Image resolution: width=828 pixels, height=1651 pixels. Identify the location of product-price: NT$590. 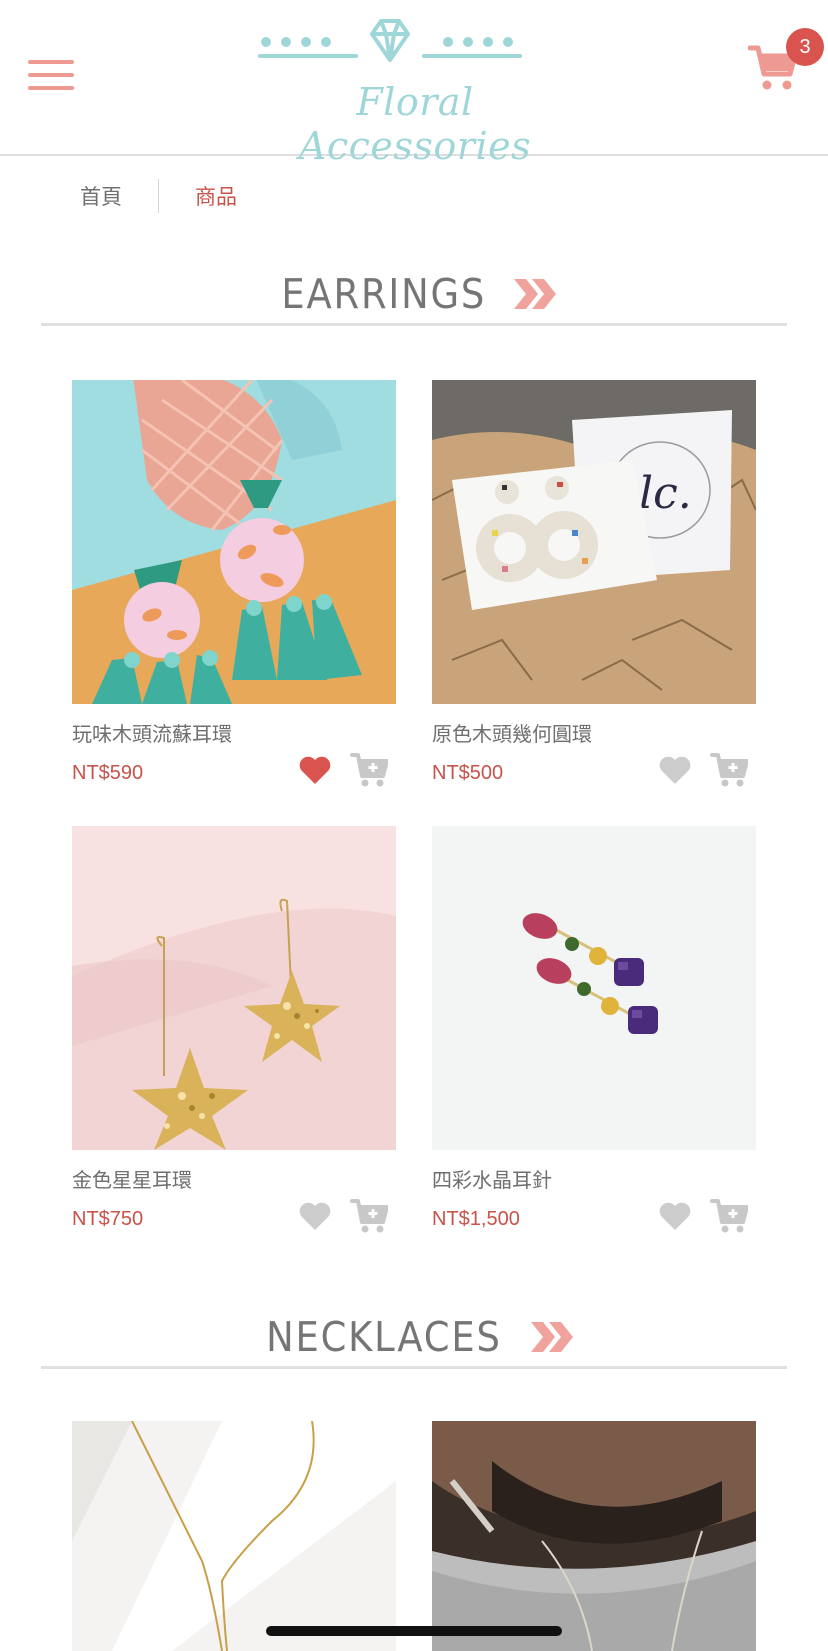
(108, 773).